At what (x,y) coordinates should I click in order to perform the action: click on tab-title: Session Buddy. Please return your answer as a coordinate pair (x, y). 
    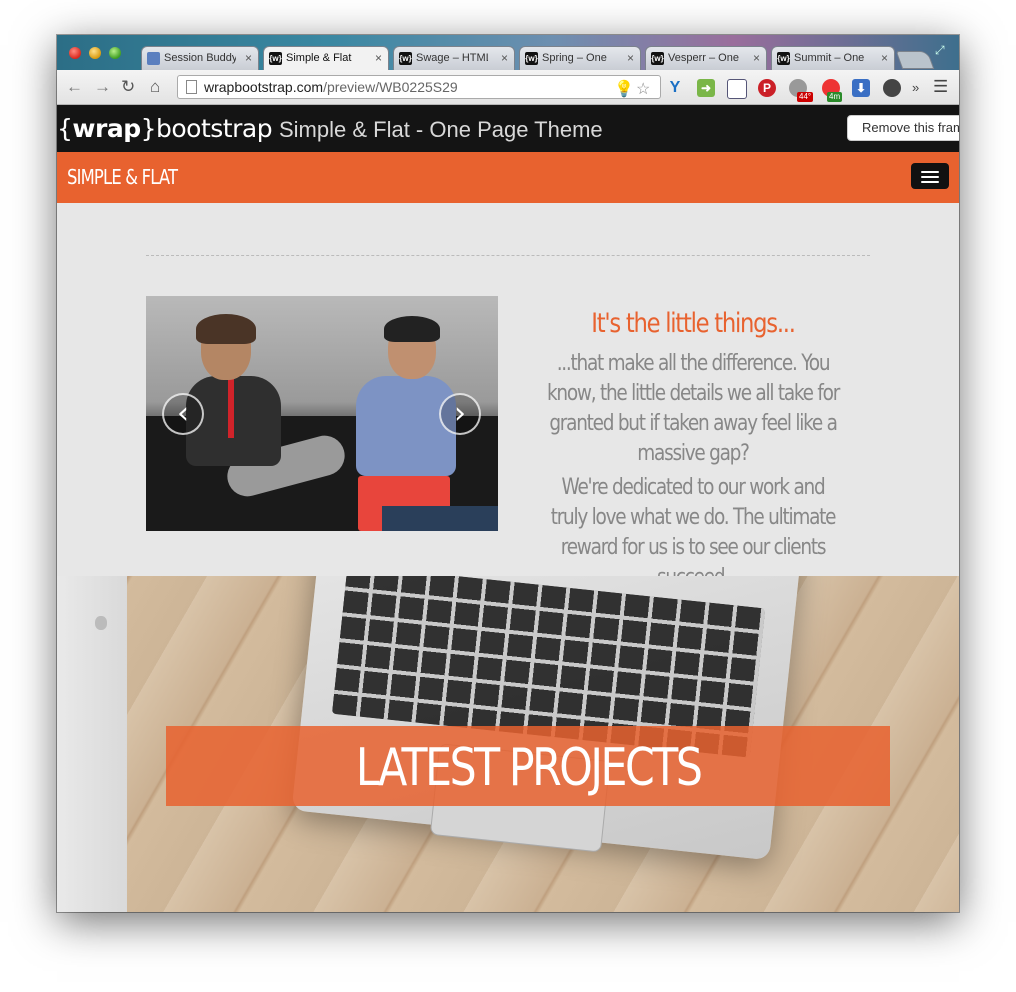
    Looking at the image, I should click on (200, 58).